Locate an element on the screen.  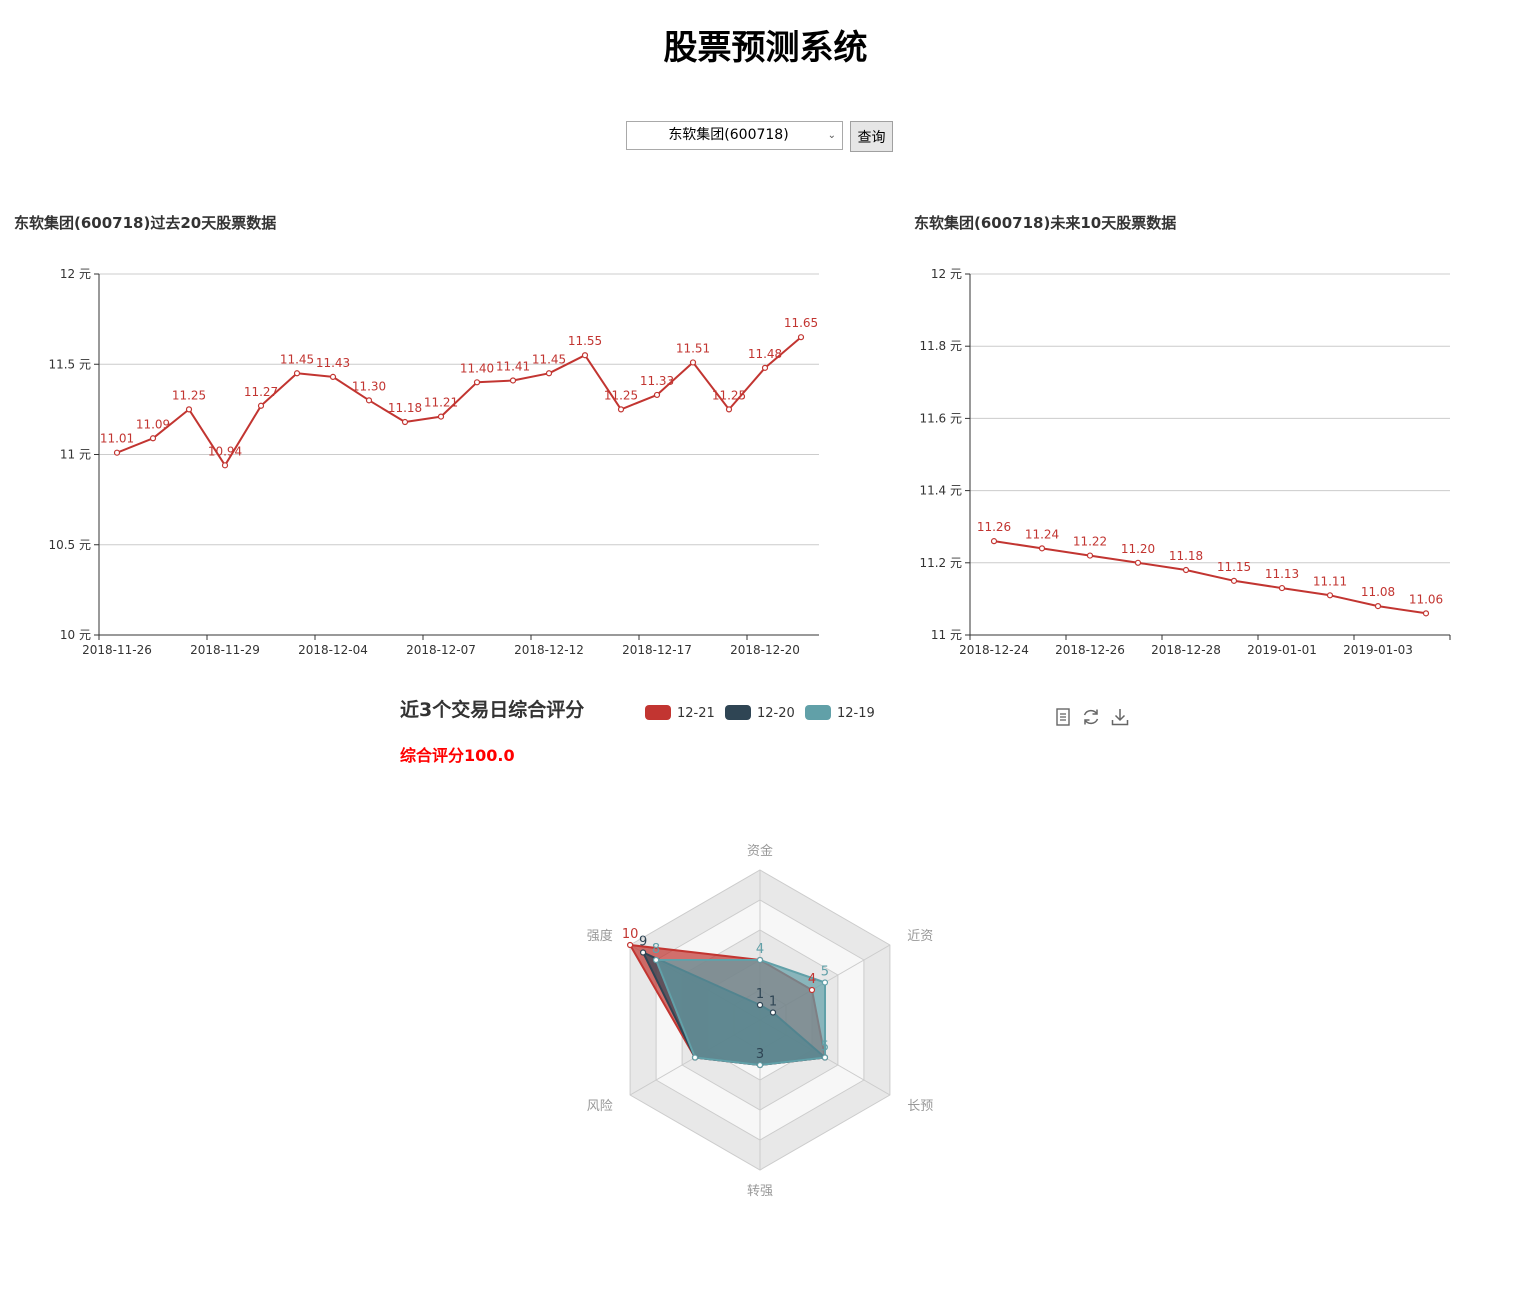
future-data-label: 11.24 is located at coordinates (1042, 534).